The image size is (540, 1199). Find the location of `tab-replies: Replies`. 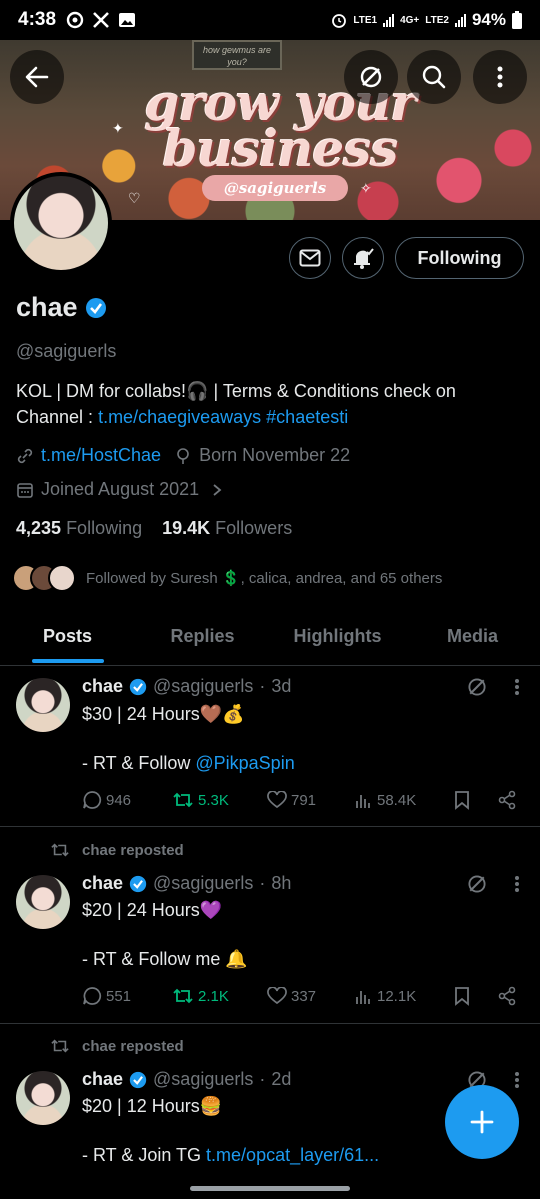

tab-replies: Replies is located at coordinates (202, 637).